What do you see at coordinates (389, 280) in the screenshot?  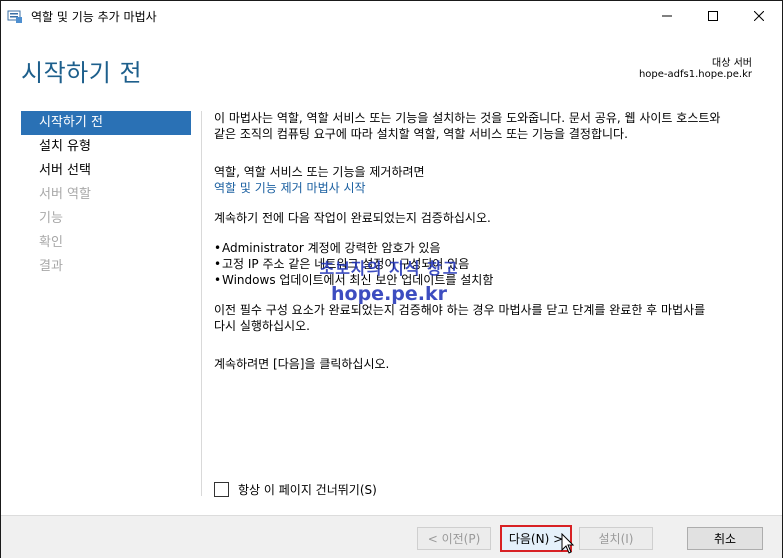 I see `watermark: 초보자의 지식 창고 hope.pe.kr` at bounding box center [389, 280].